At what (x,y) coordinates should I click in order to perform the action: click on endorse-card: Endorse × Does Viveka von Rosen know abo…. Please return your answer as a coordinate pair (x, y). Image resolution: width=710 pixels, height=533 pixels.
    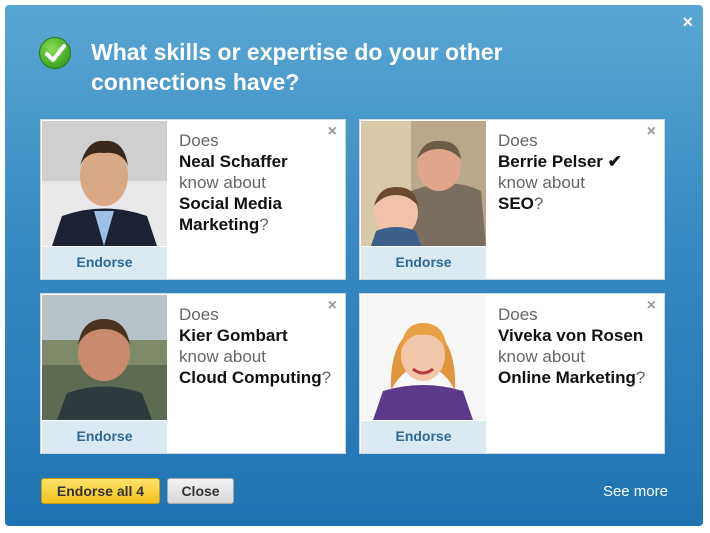
    Looking at the image, I should click on (512, 373).